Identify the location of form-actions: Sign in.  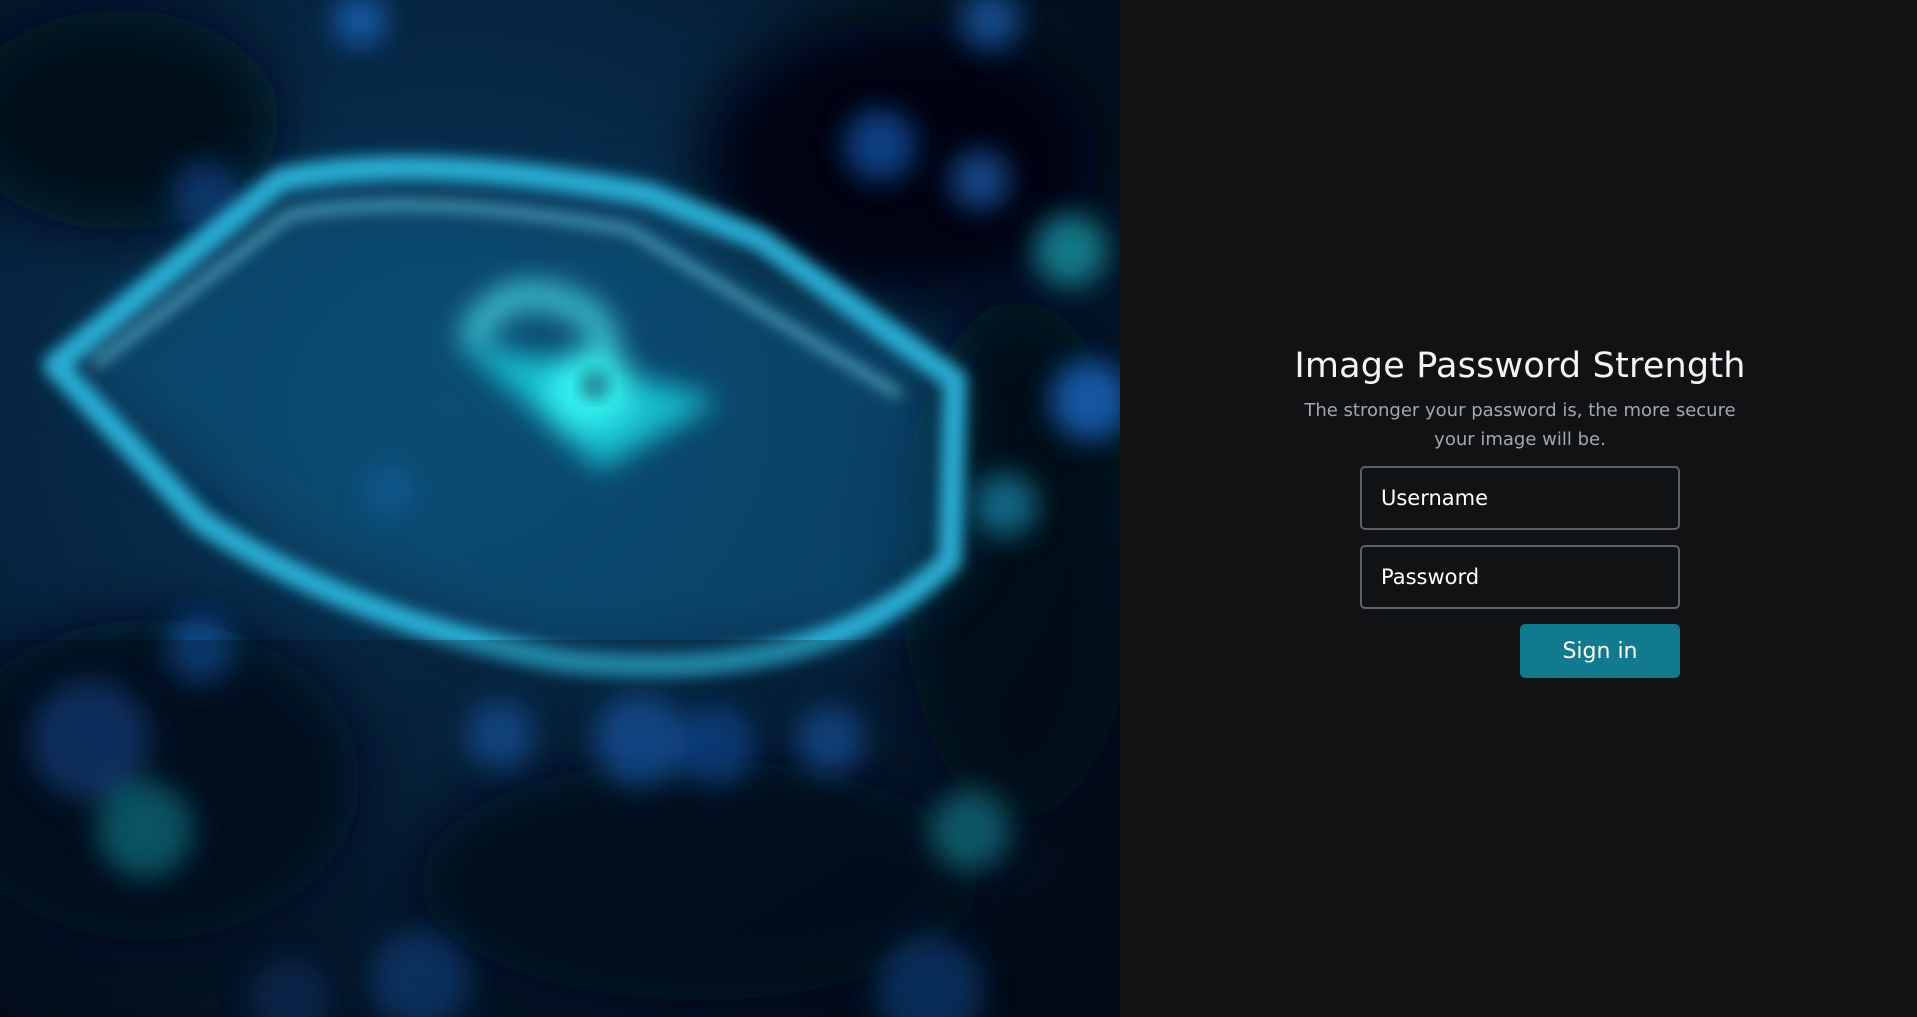
(1520, 651).